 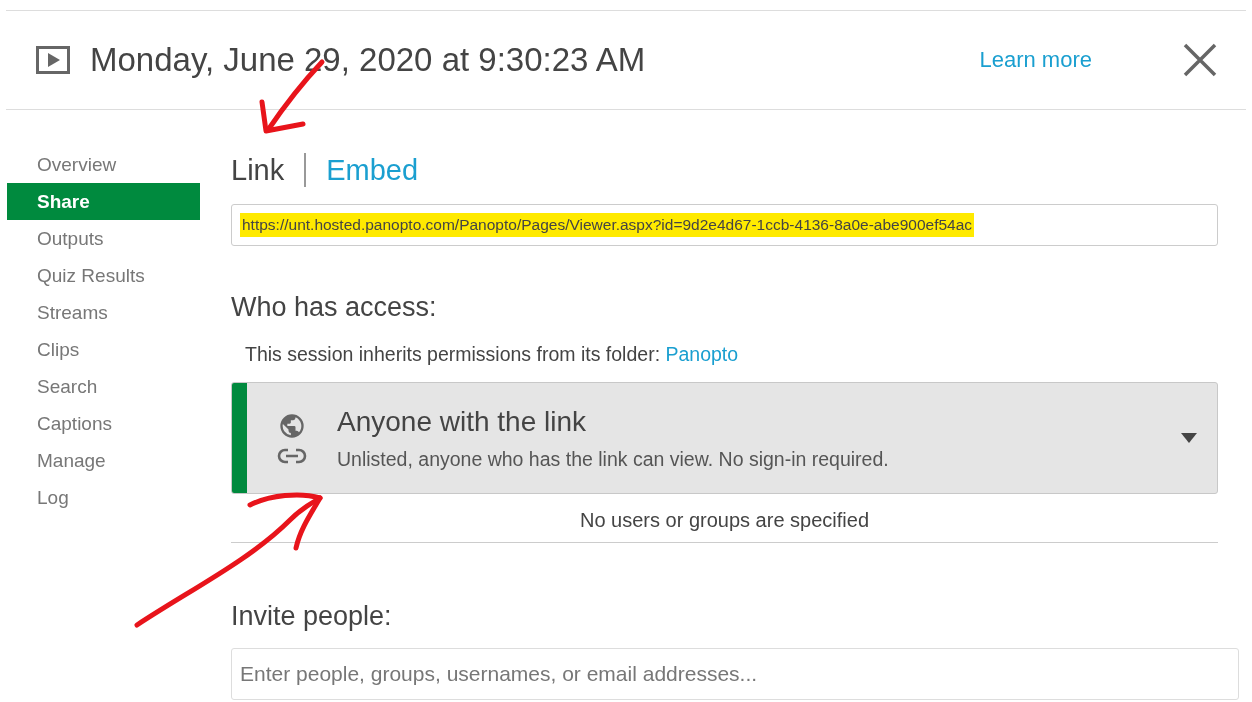 I want to click on sidebar-item: Share, so click(x=103, y=201).